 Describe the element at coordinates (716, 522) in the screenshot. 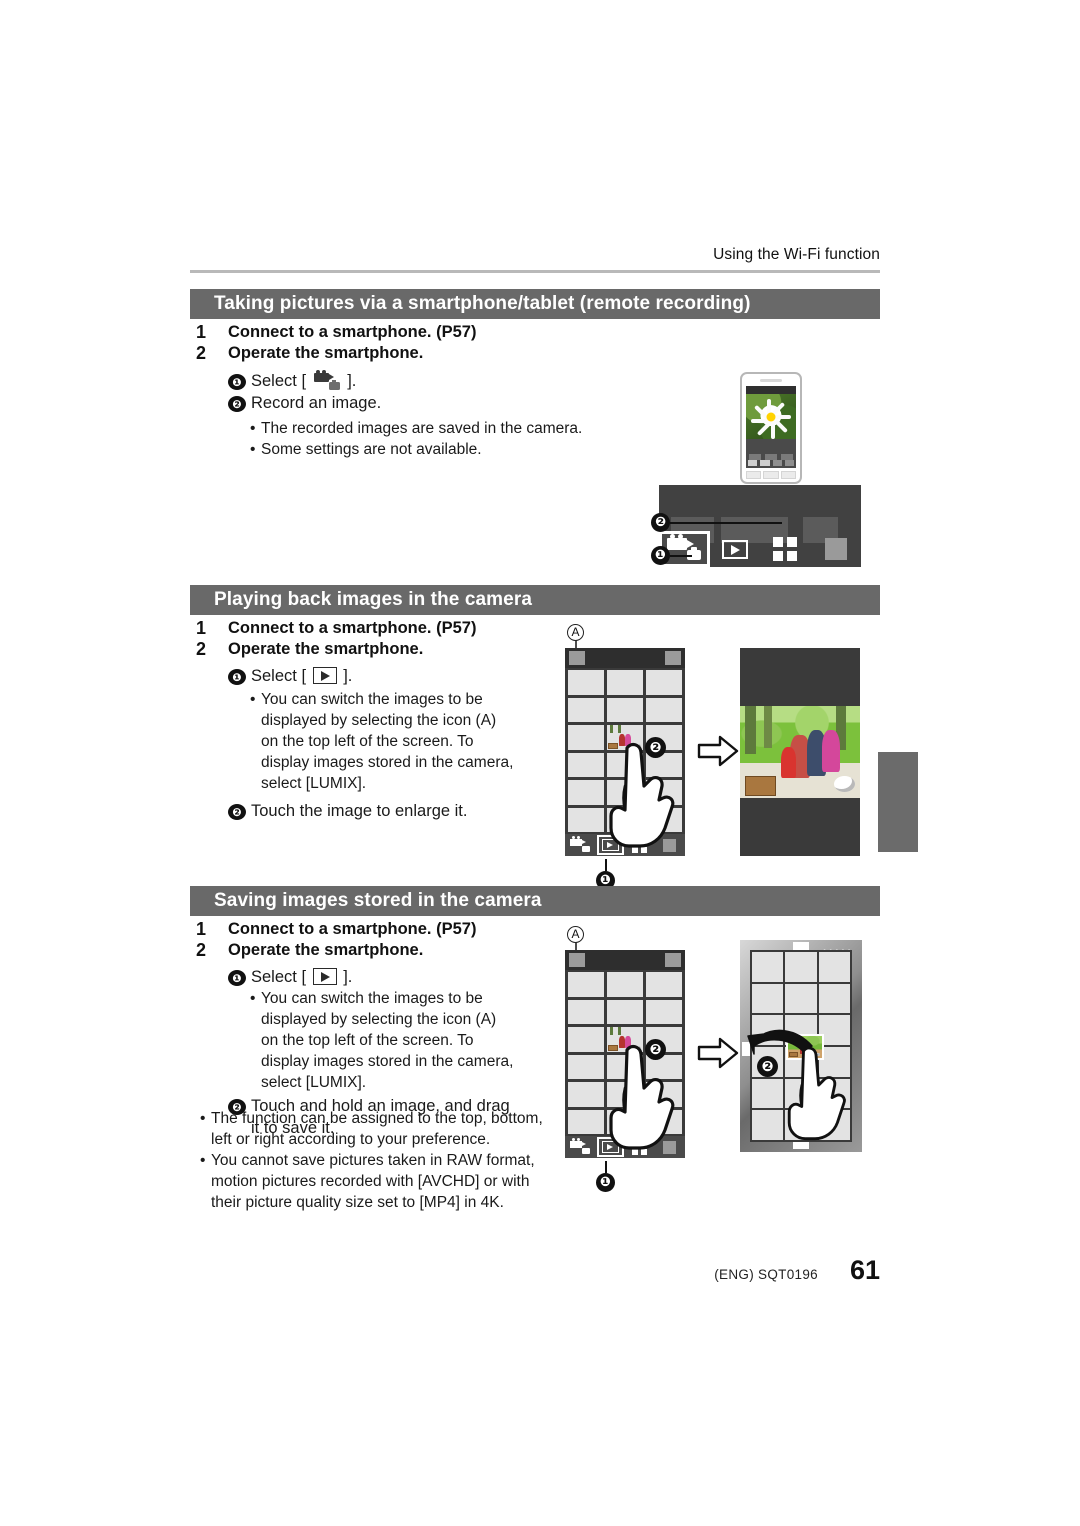

I see `callout-2-remote: ❷` at that location.